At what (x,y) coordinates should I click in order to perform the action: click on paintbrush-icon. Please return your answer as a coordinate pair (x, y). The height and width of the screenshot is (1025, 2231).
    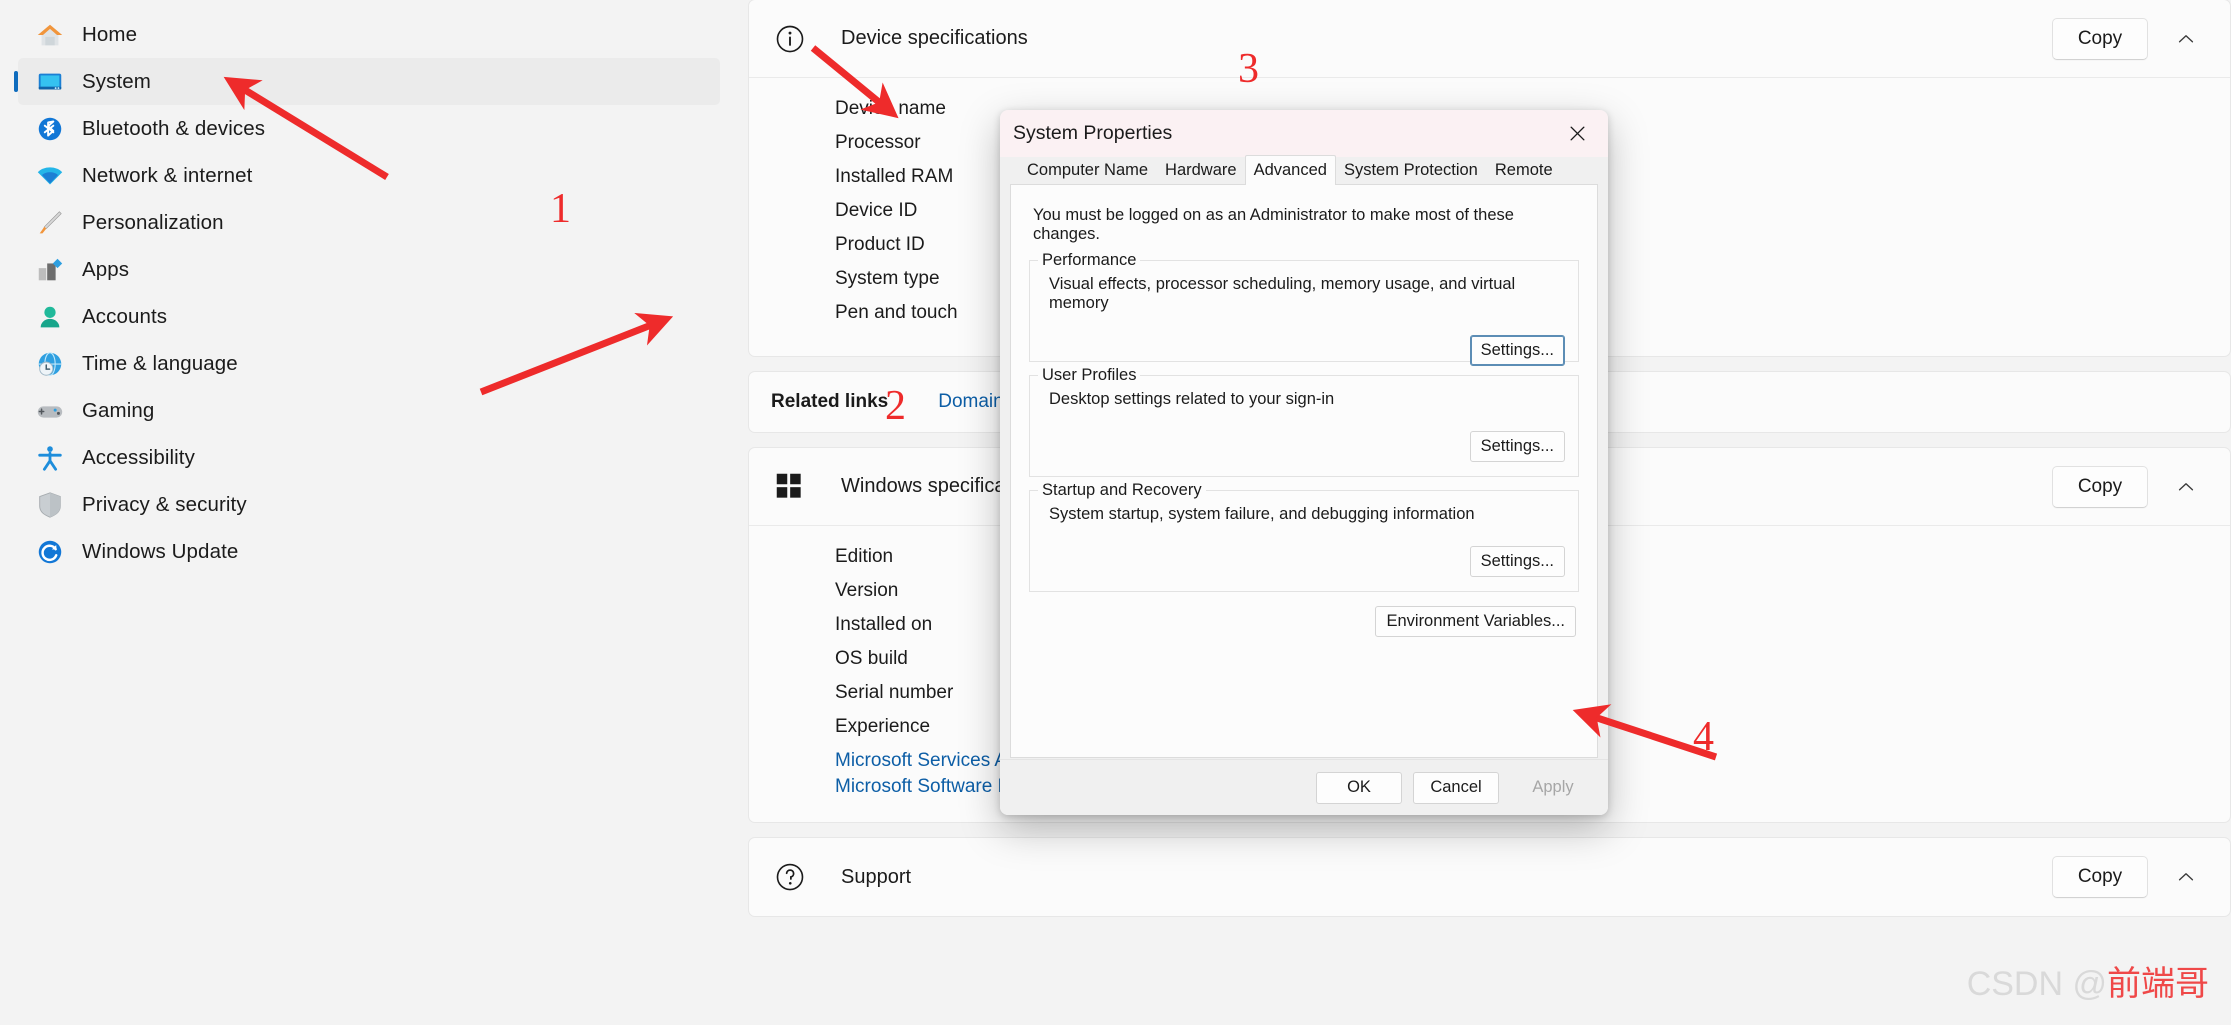
    Looking at the image, I should click on (50, 223).